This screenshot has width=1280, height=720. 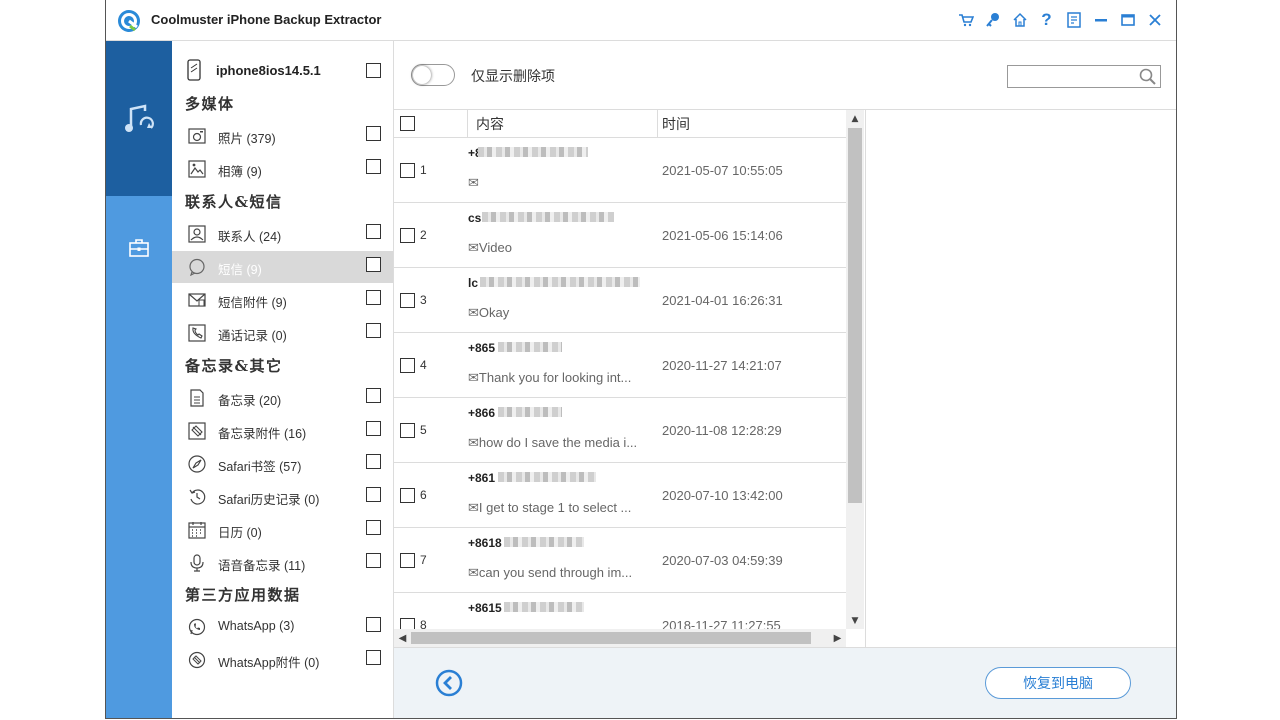 I want to click on category-note-attachments: 备忘录附件 (16), so click(x=282, y=431).